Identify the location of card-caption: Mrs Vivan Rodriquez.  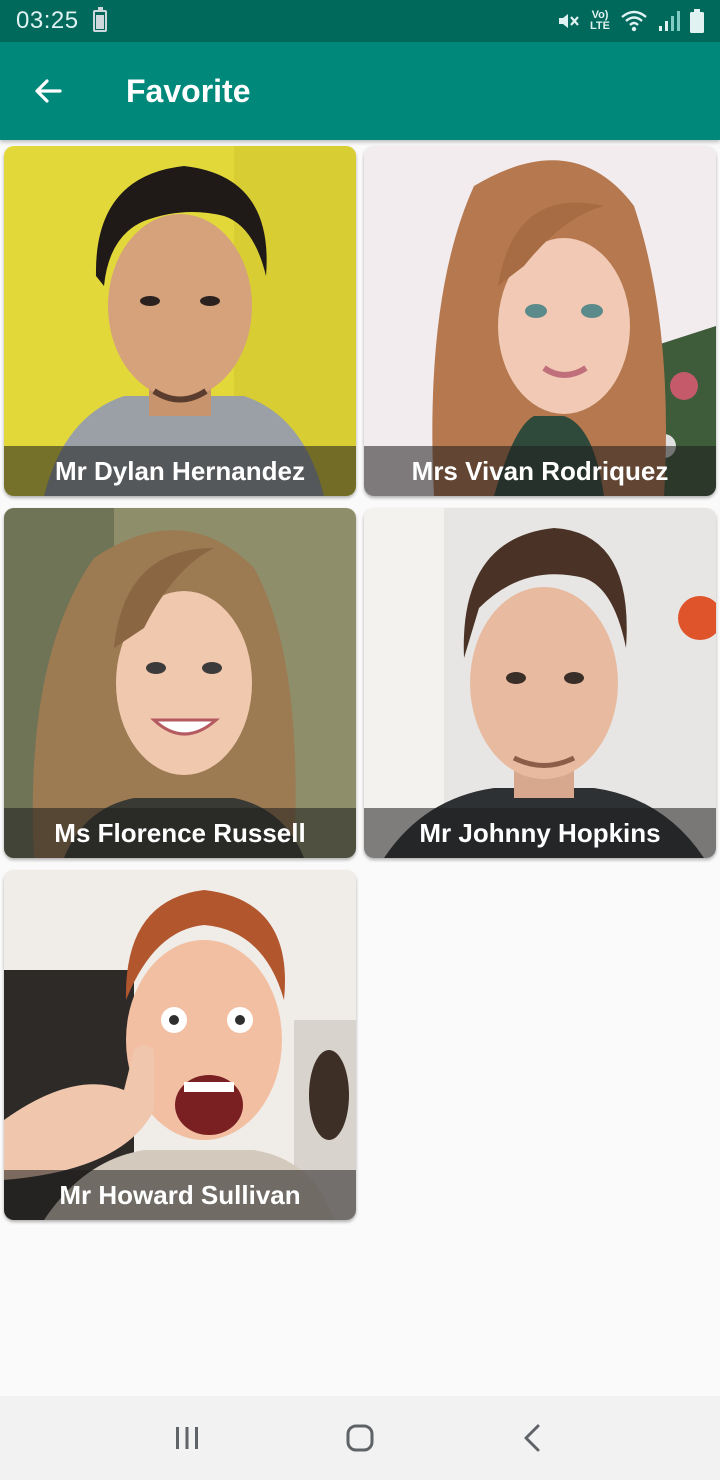
(540, 471).